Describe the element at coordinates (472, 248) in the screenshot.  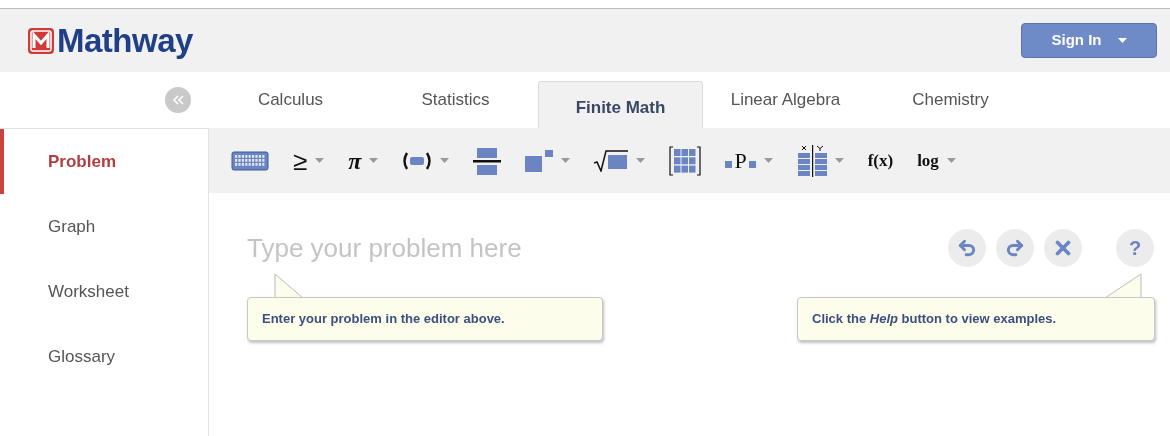
I see `problem-input: Type your problem here` at that location.